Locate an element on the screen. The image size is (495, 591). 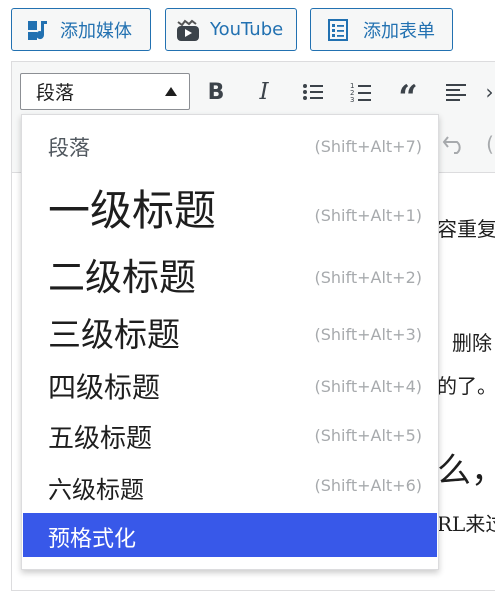
menu-item-label: 四级标题 is located at coordinates (104, 387).